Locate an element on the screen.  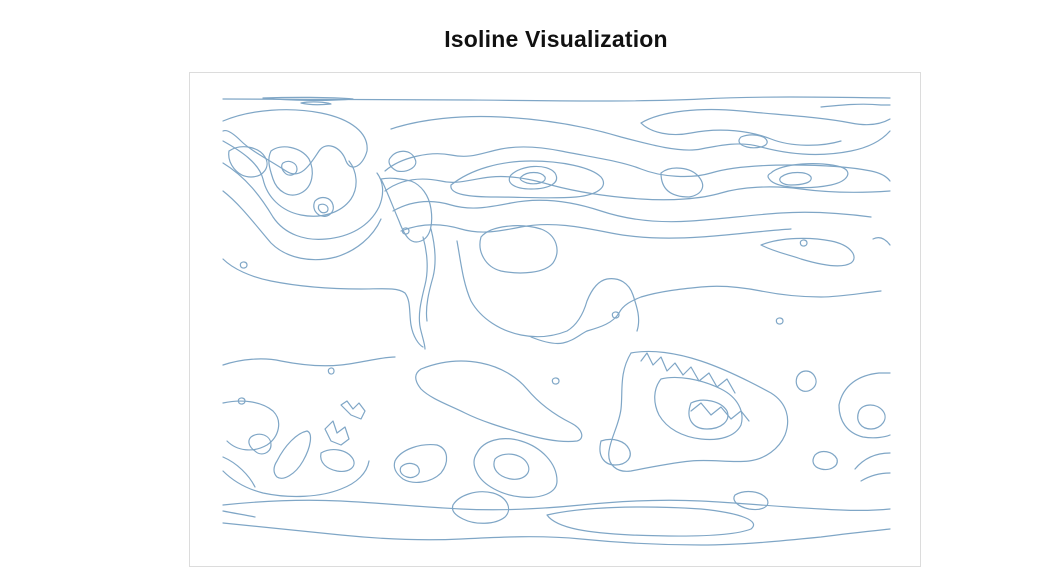
isoline-africa-inner is located at coordinates (698, 408).